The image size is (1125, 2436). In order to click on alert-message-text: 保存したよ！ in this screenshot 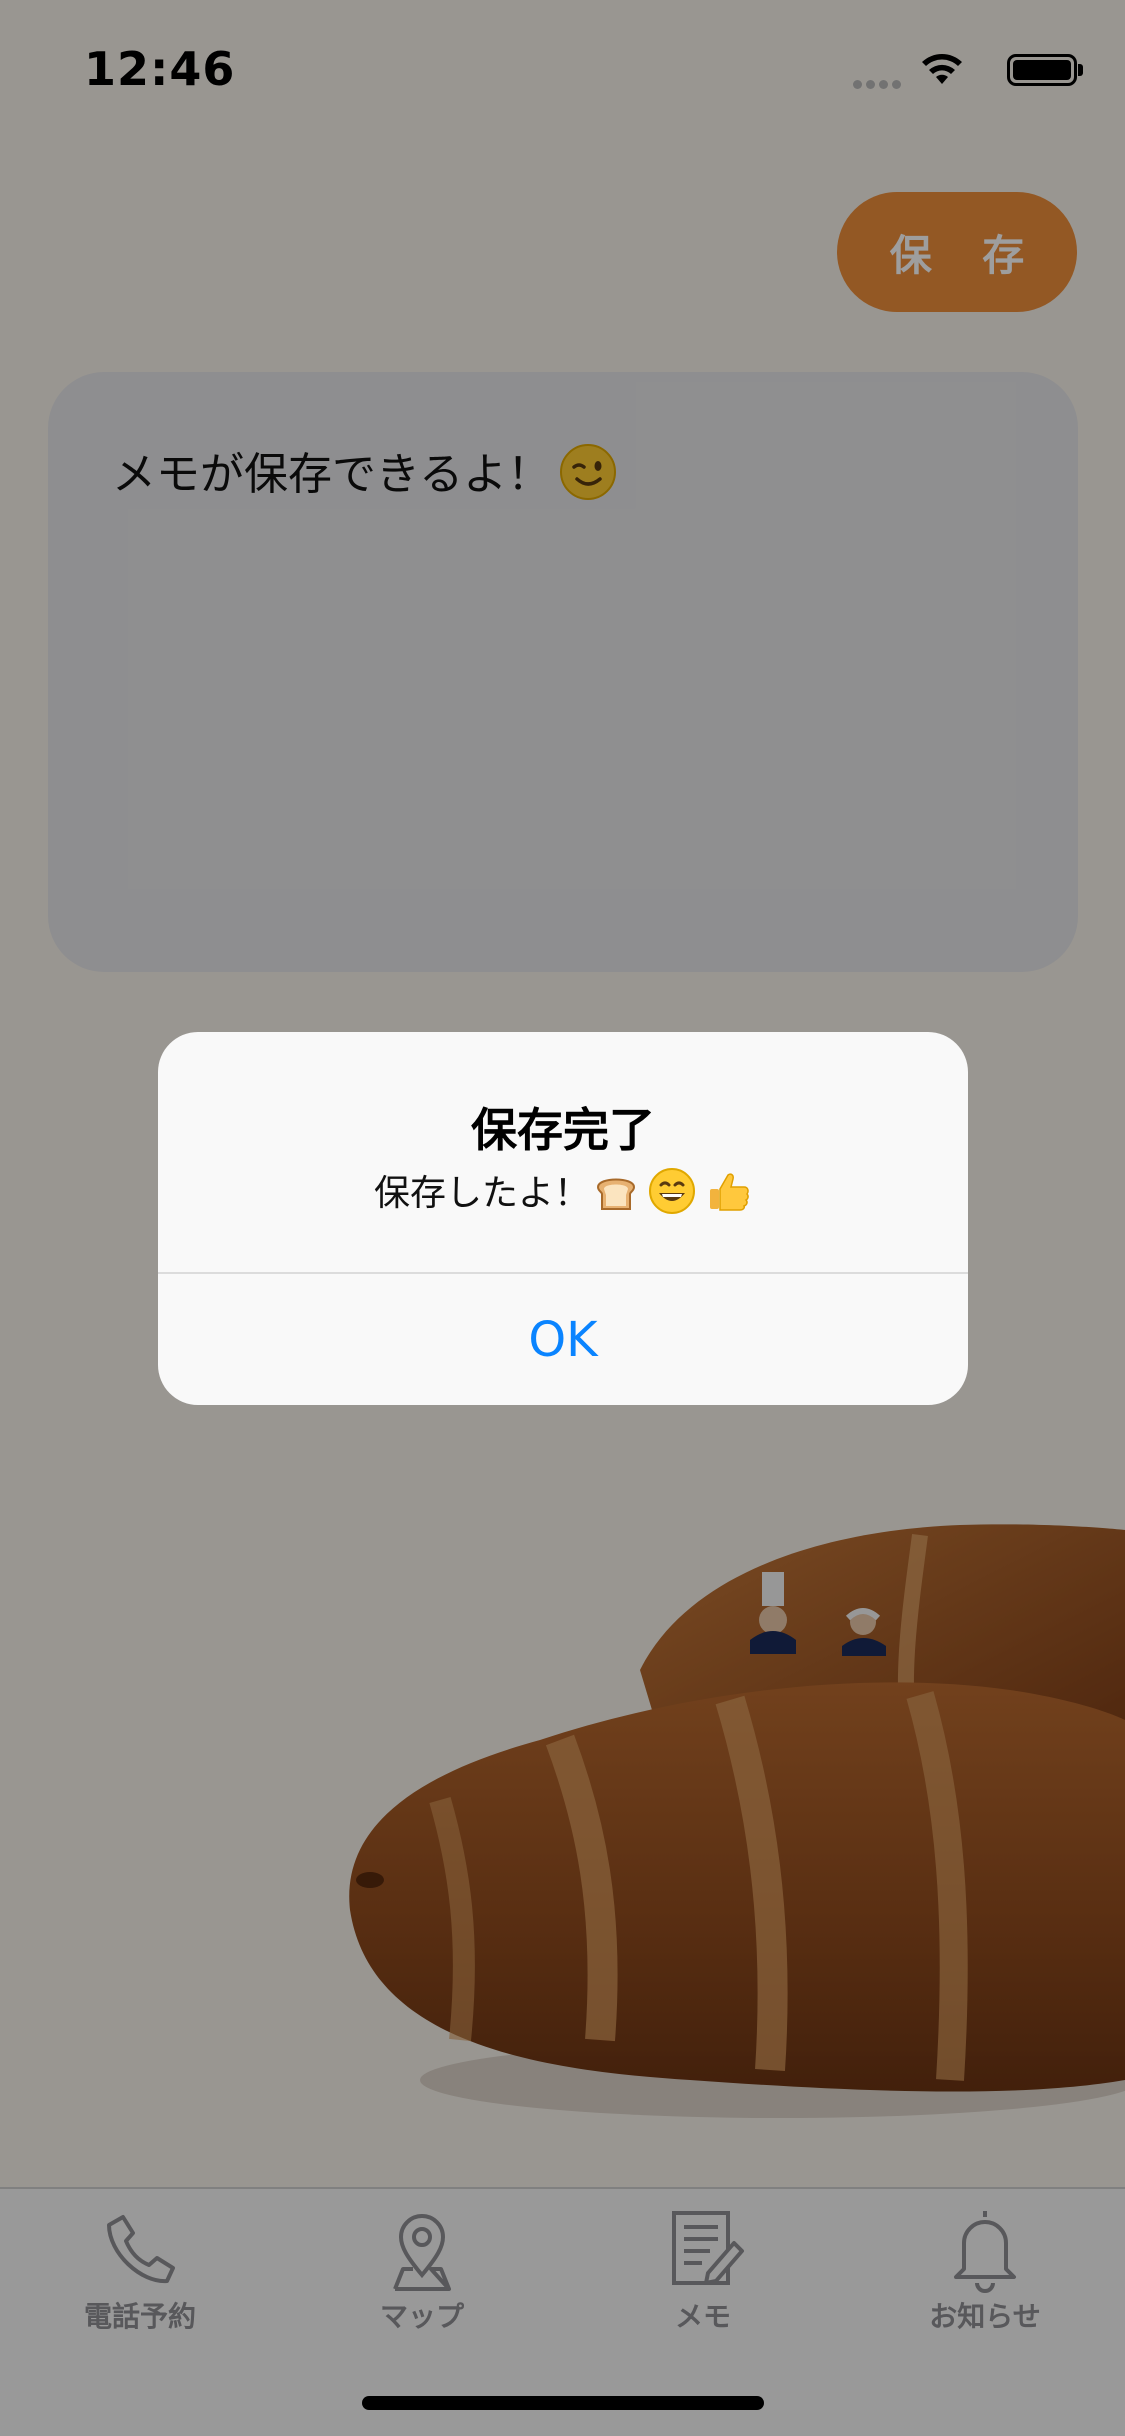, I will do `click(481, 1193)`.